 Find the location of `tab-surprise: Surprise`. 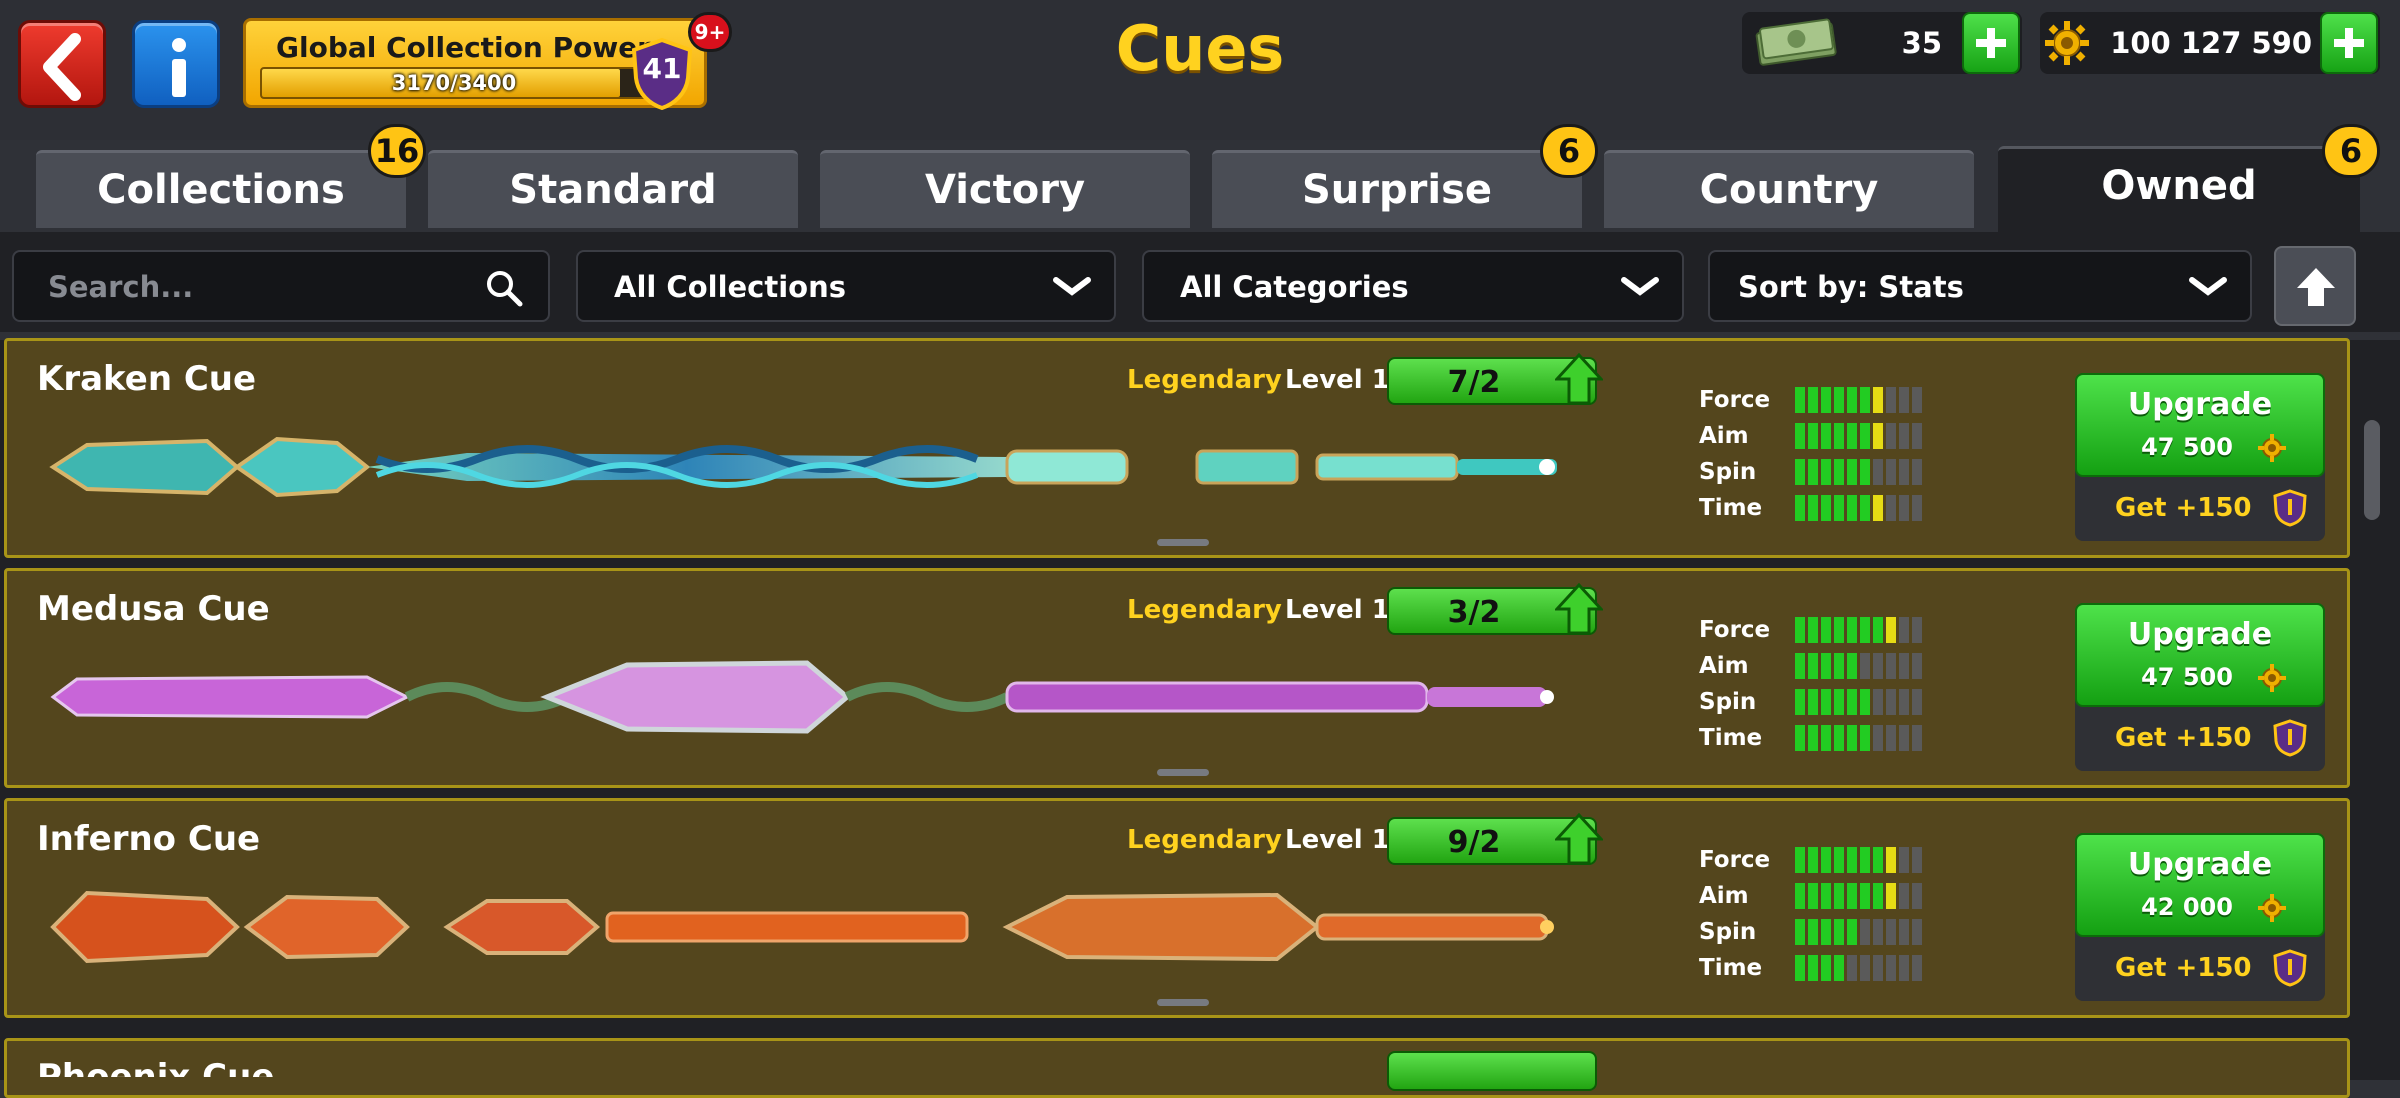

tab-surprise: Surprise is located at coordinates (1397, 189).